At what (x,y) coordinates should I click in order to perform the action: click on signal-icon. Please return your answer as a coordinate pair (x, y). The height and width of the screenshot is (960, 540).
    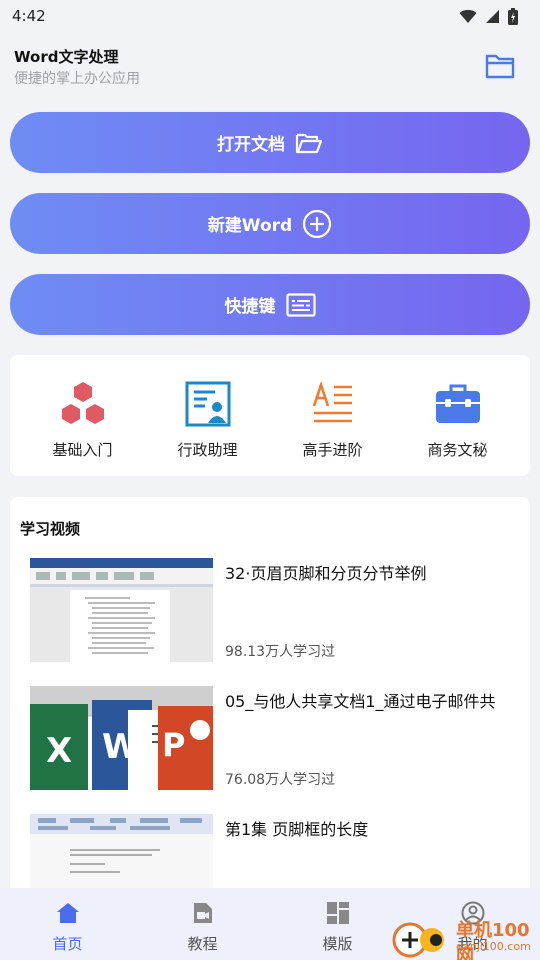
    Looking at the image, I should click on (492, 16).